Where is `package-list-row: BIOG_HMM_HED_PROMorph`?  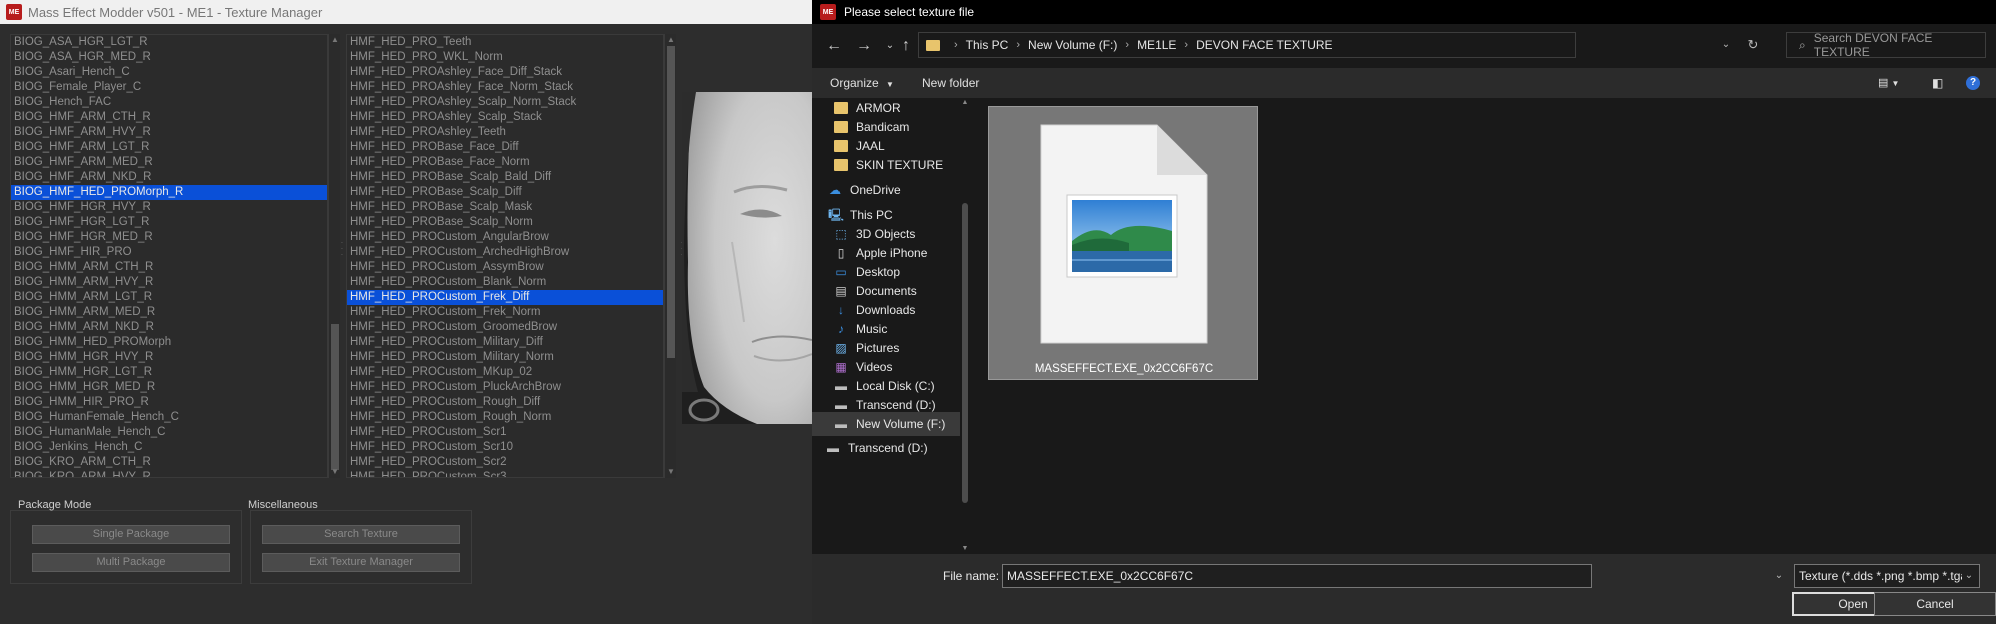
package-list-row: BIOG_HMM_HED_PROMorph is located at coordinates (169, 342).